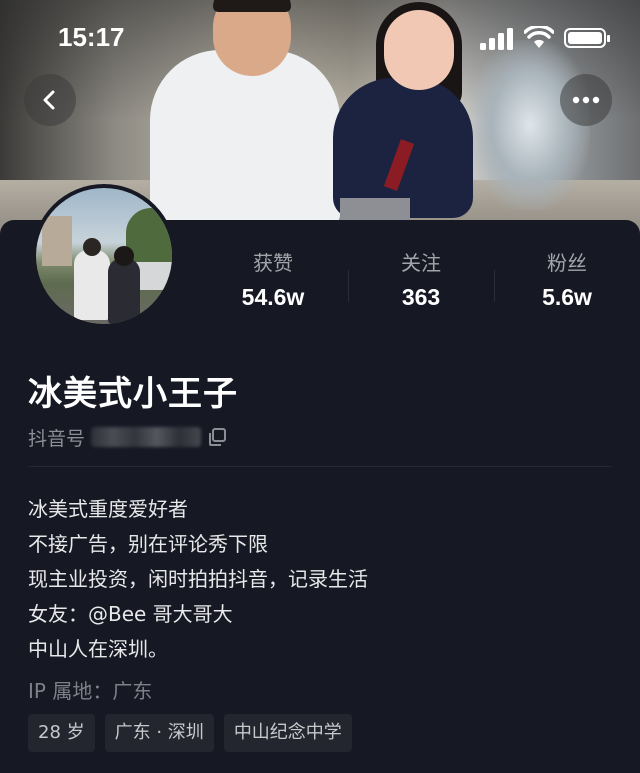  What do you see at coordinates (148, 544) in the screenshot?
I see `bio-line: 不接广告，别在评论秀下限` at bounding box center [148, 544].